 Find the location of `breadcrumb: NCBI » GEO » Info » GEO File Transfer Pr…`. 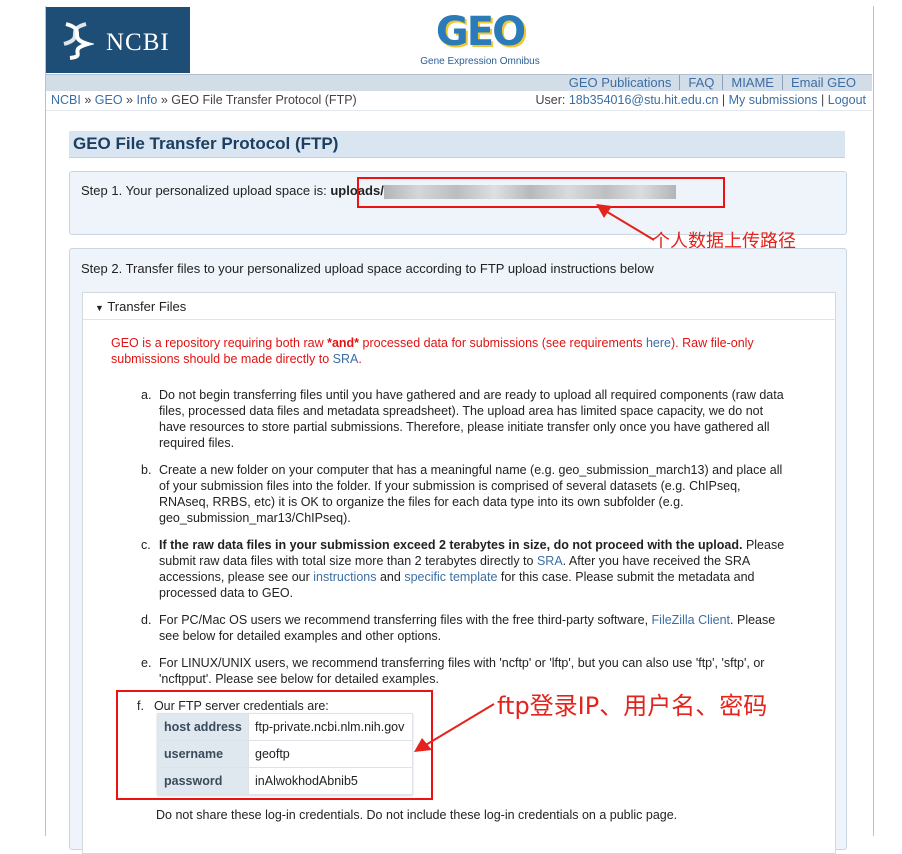

breadcrumb: NCBI » GEO » Info » GEO File Transfer Pr… is located at coordinates (204, 100).